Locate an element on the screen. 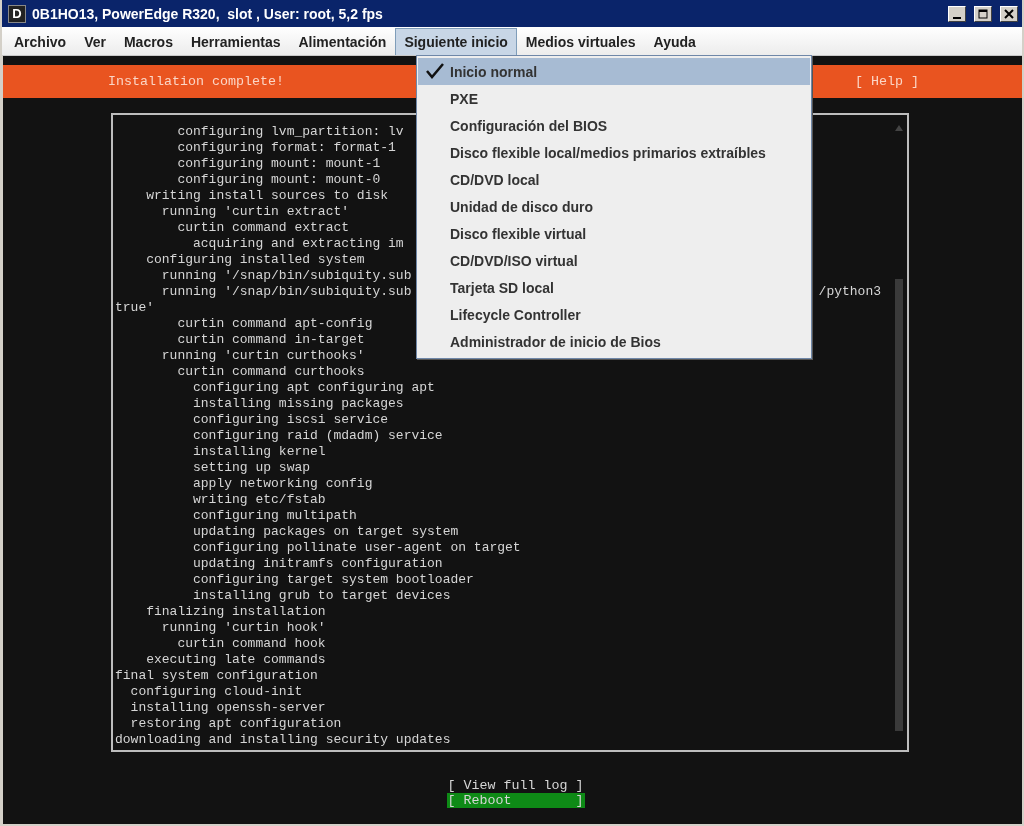 This screenshot has height=826, width=1024. log-line: configuring pollinate user-agent on target is located at coordinates (356, 548).